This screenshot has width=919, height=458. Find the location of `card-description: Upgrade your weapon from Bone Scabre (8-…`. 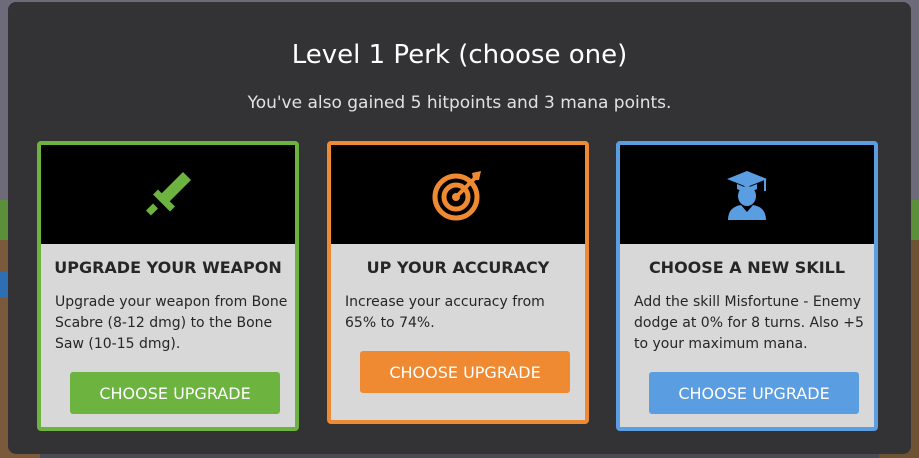

card-description: Upgrade your weapon from Bone Scabre (8-… is located at coordinates (171, 323).